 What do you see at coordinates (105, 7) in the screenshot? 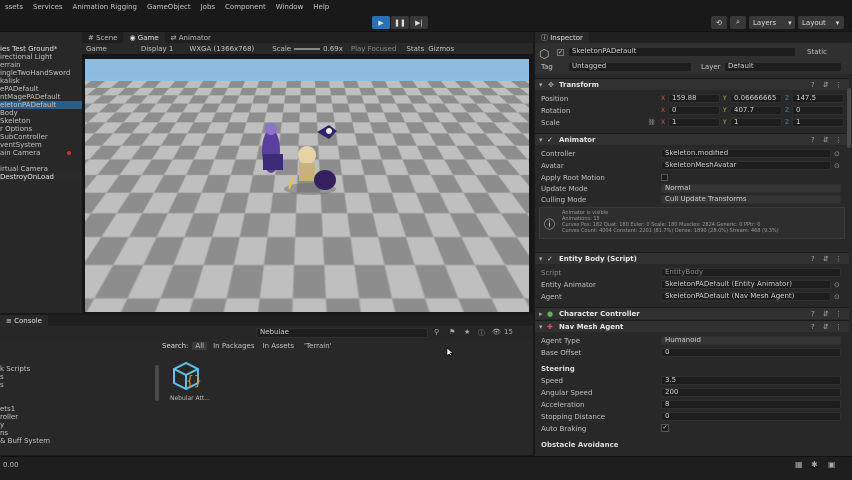
I see `menu-animation-rigging: Animation Rigging` at bounding box center [105, 7].